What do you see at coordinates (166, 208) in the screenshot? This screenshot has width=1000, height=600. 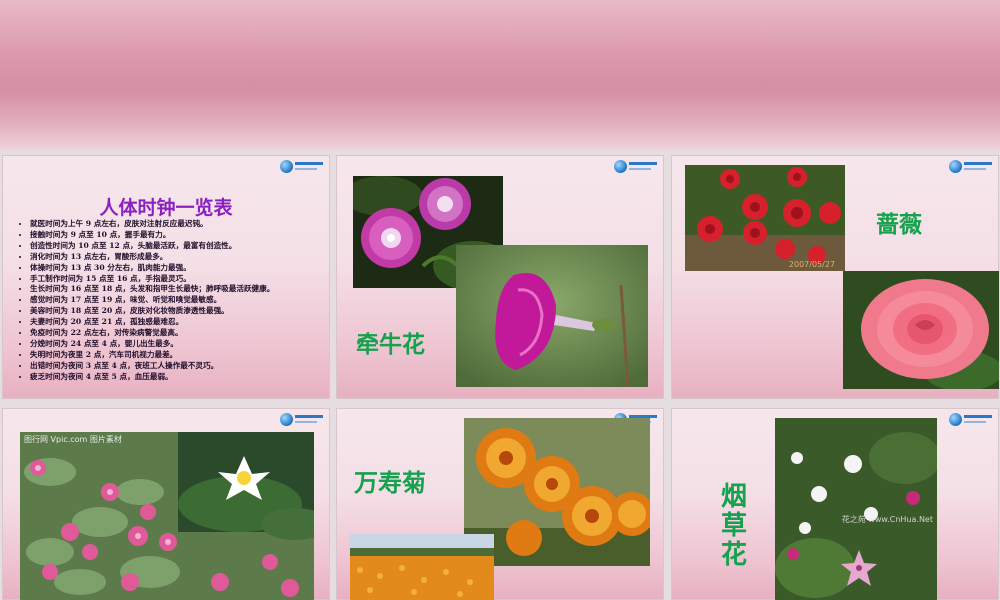 I see `slide-title: 人体时钟一览表` at bounding box center [166, 208].